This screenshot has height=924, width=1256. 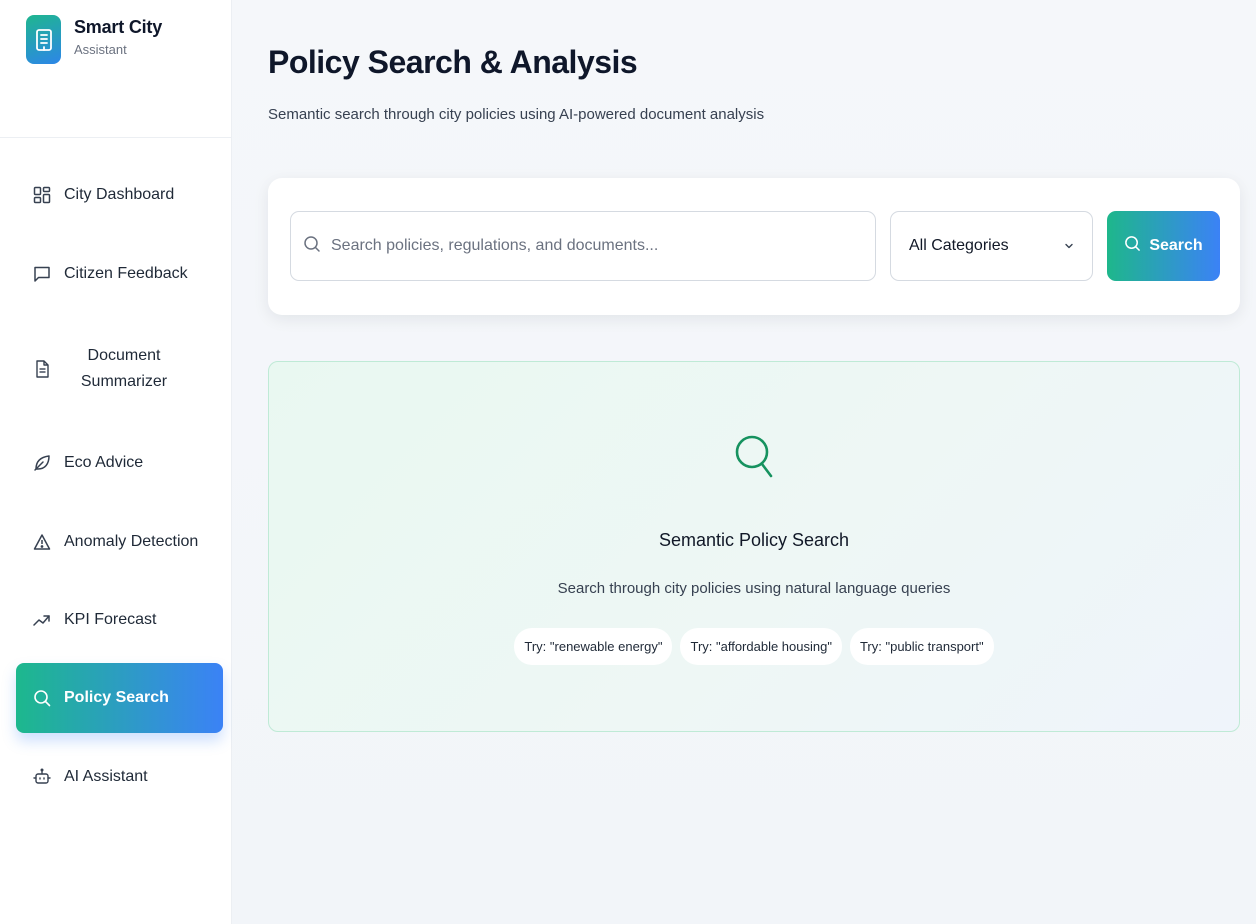 I want to click on grid-icon, so click(x=42, y=195).